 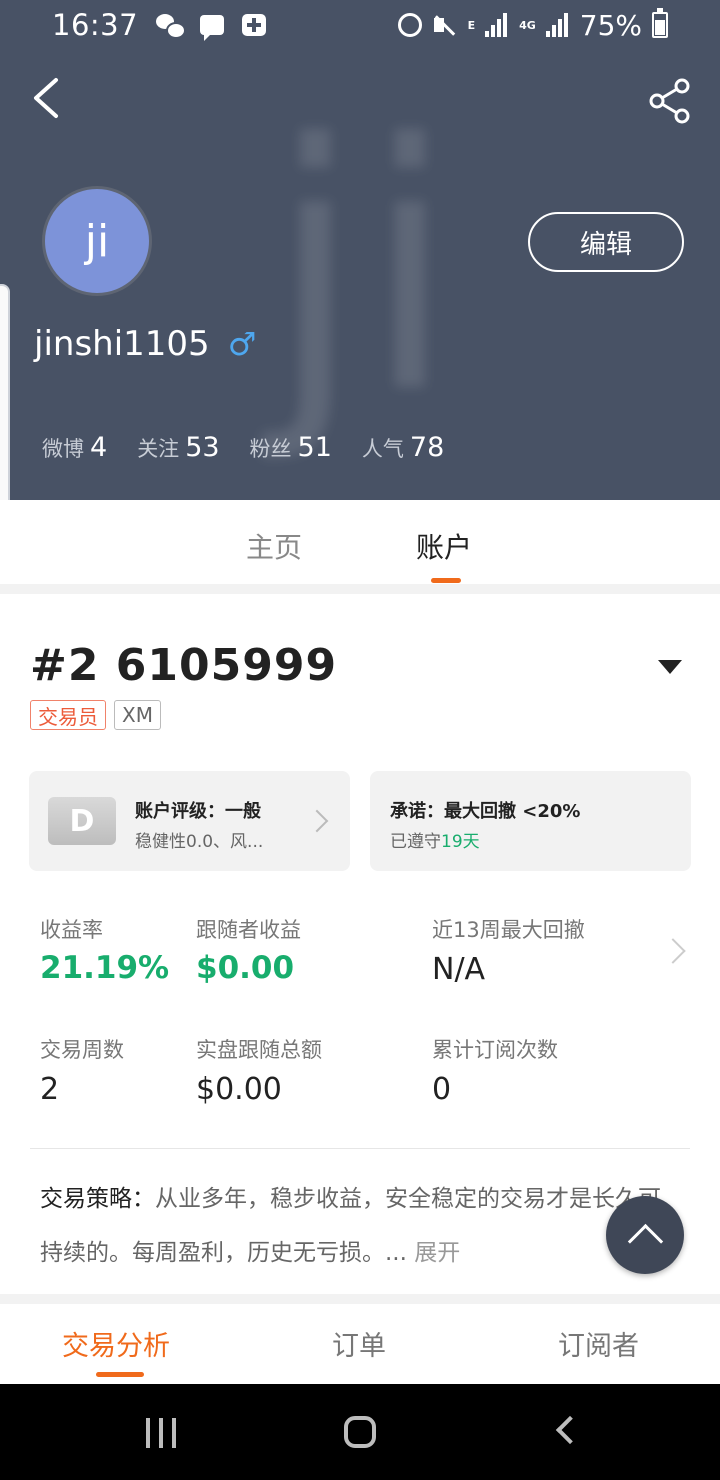 What do you see at coordinates (317, 821) in the screenshot?
I see `chevron-right-icon` at bounding box center [317, 821].